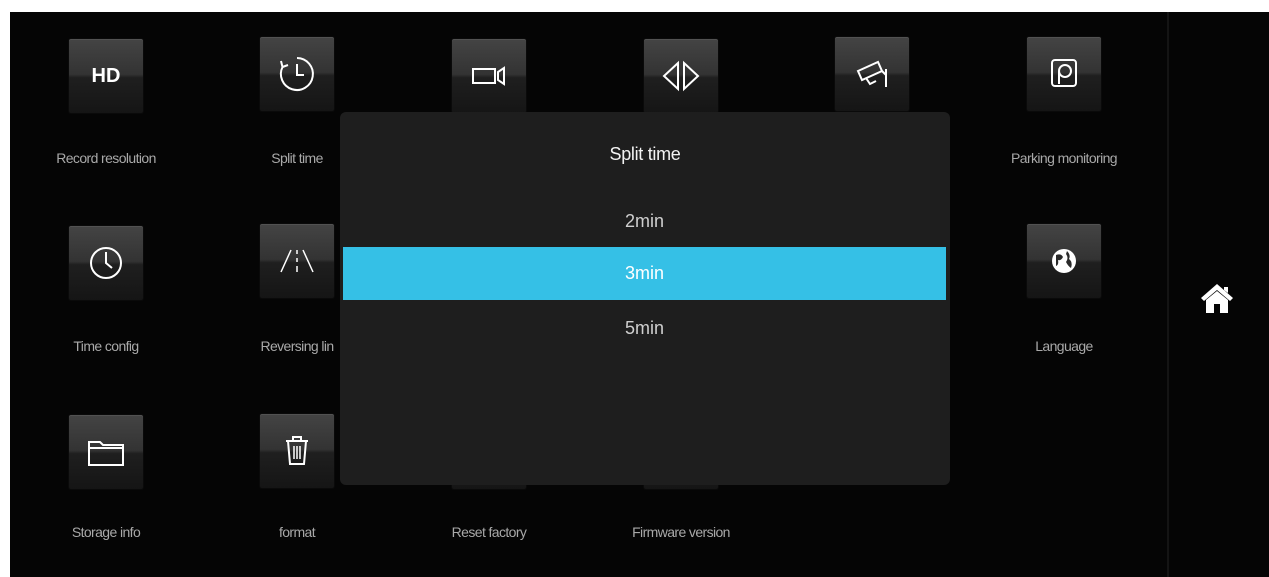 This screenshot has width=1269, height=577. I want to click on mirror-arrows-icon, so click(681, 76).